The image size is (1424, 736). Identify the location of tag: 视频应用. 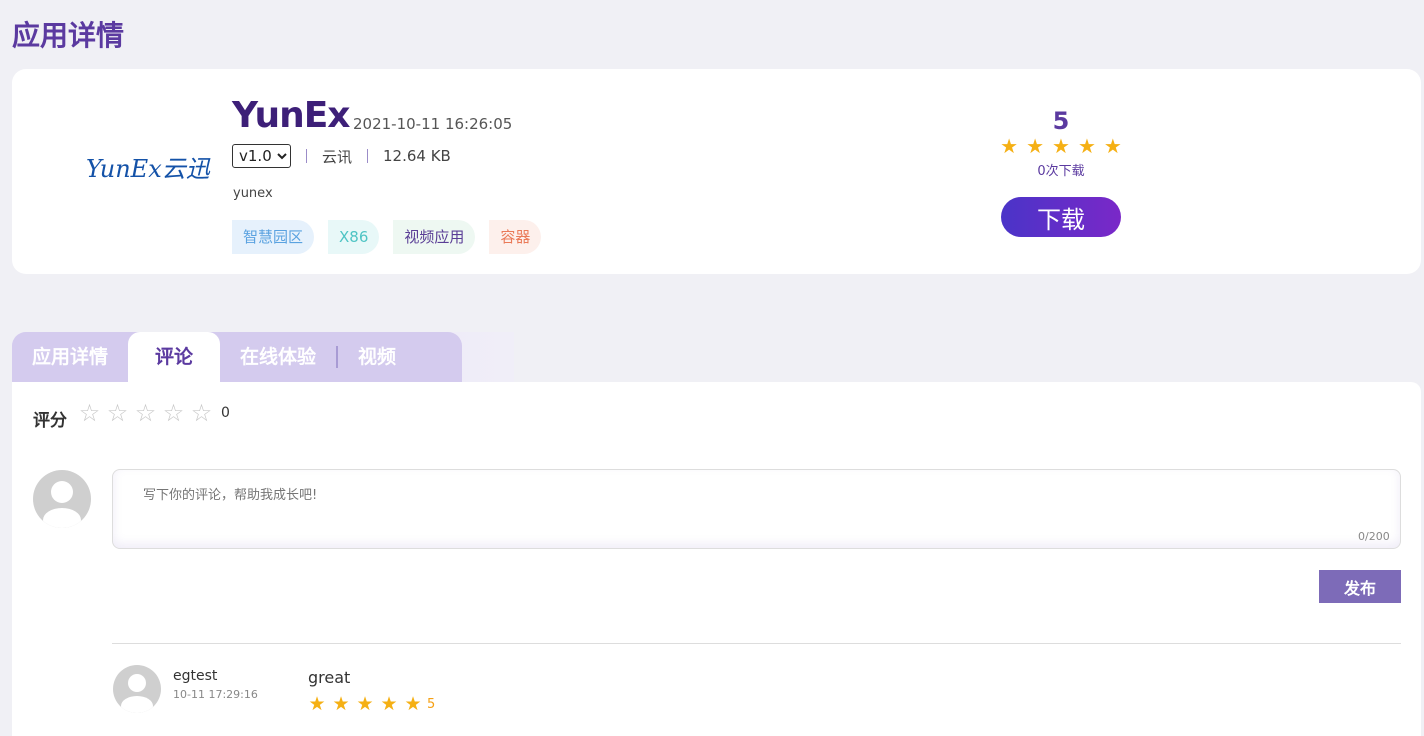
(434, 237).